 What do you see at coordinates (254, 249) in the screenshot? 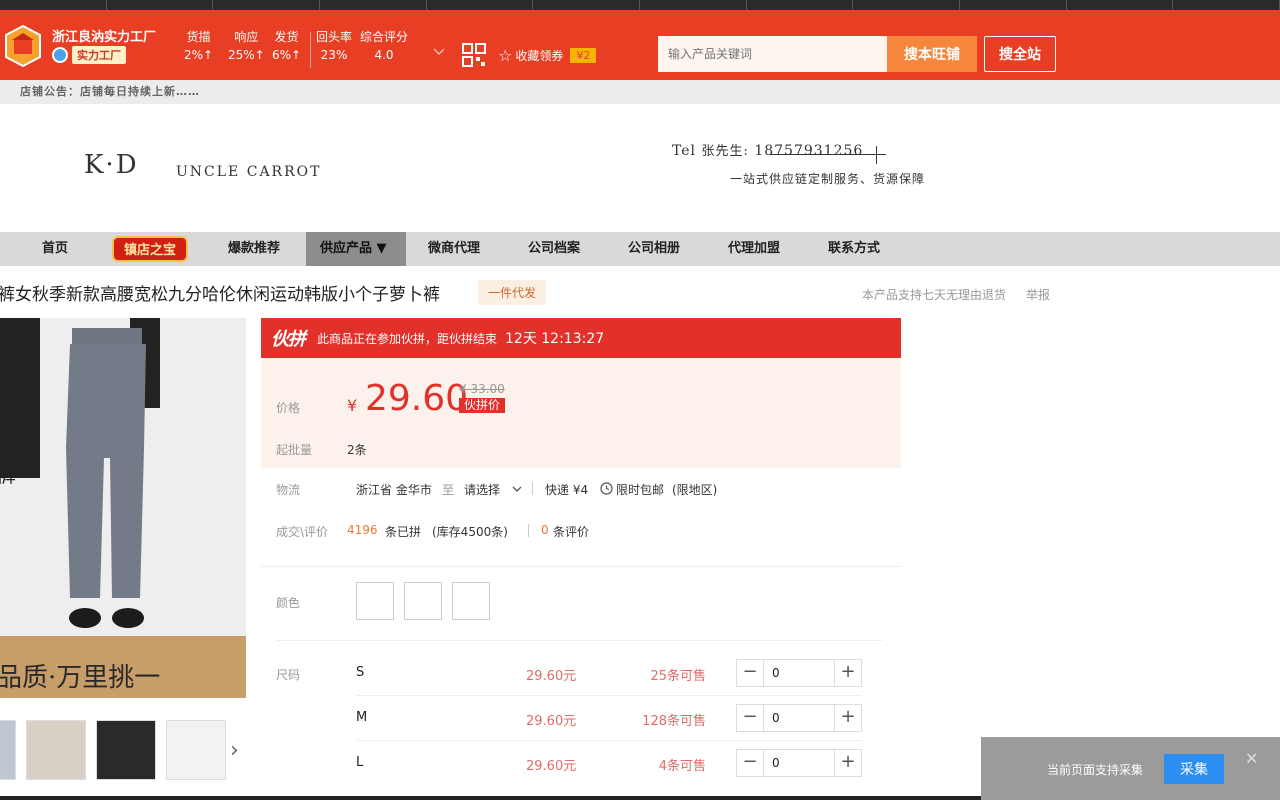
I see `nav-hot: 爆款推荐` at bounding box center [254, 249].